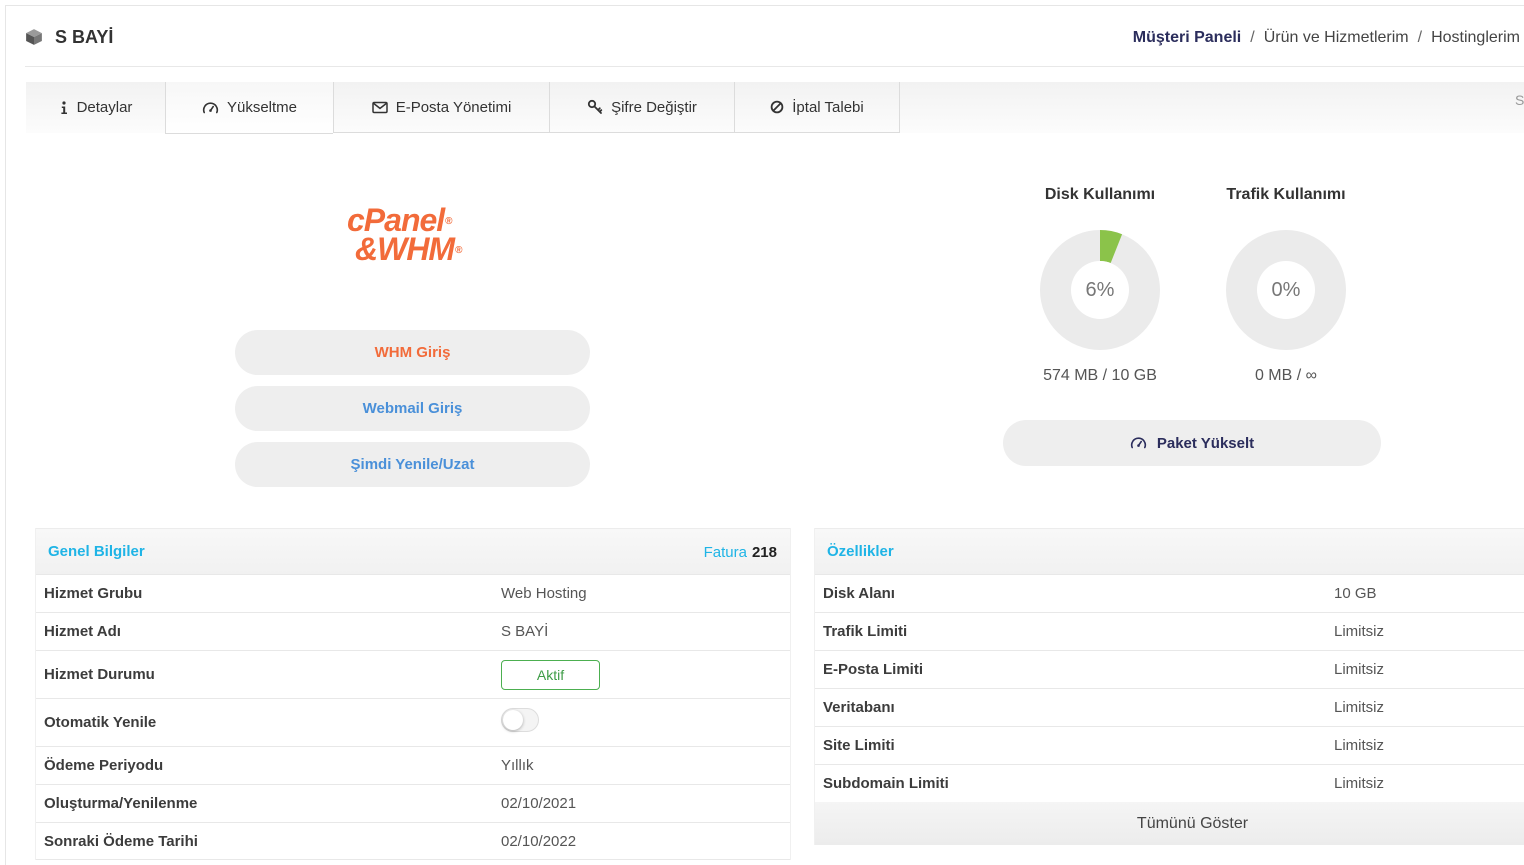 The width and height of the screenshot is (1524, 865). What do you see at coordinates (413, 593) in the screenshot?
I see `info-row-hizmet-grubu: Hizmet Grubu Web Hosting` at bounding box center [413, 593].